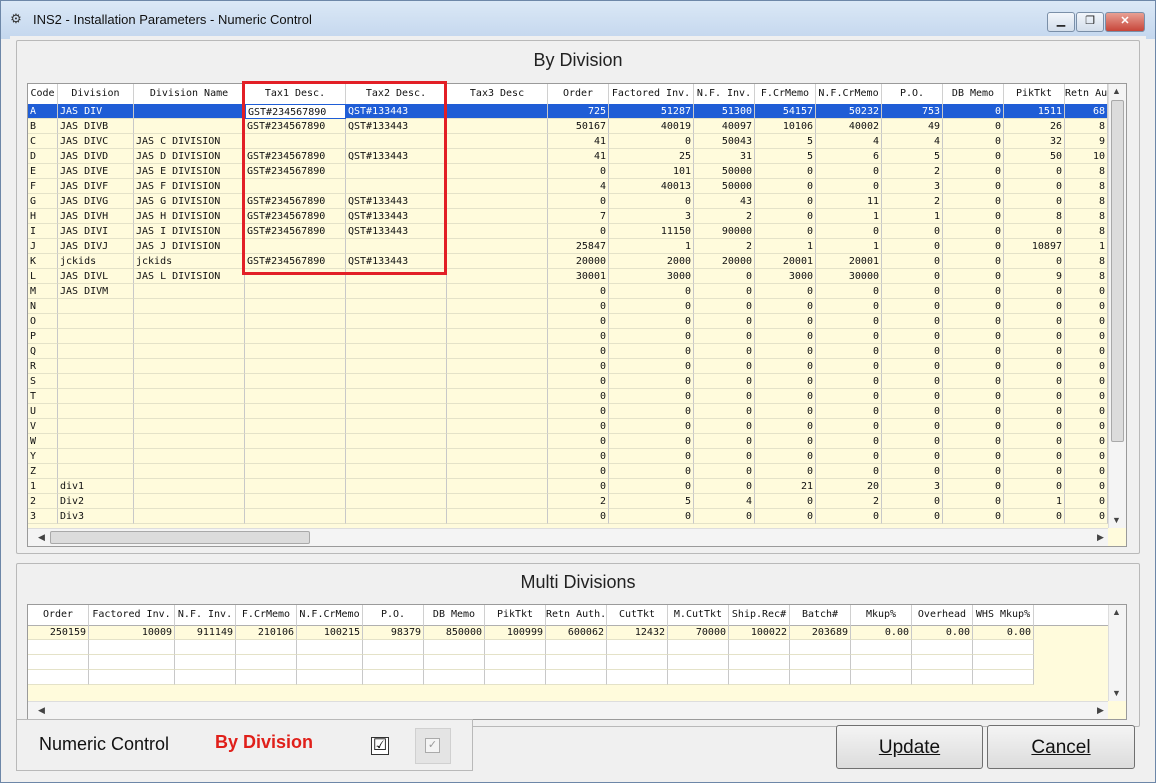  Describe the element at coordinates (96, 141) in the screenshot. I see `cell-division: JAS DIVC` at that location.